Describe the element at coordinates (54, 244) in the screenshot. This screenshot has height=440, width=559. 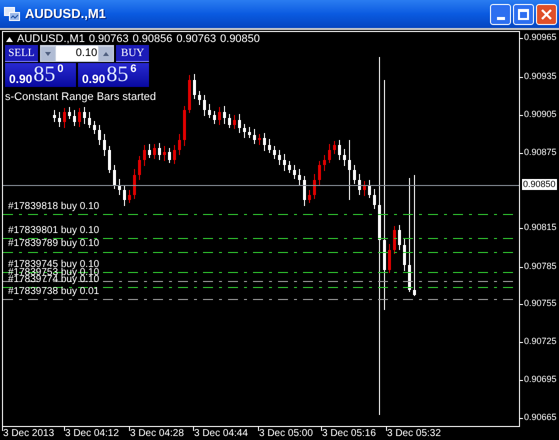
I see `order-label: #17839789 buy 0.10` at that location.